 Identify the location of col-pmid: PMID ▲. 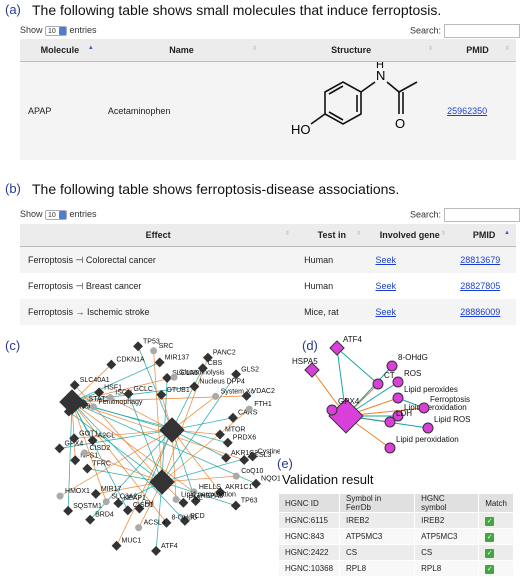
(484, 235).